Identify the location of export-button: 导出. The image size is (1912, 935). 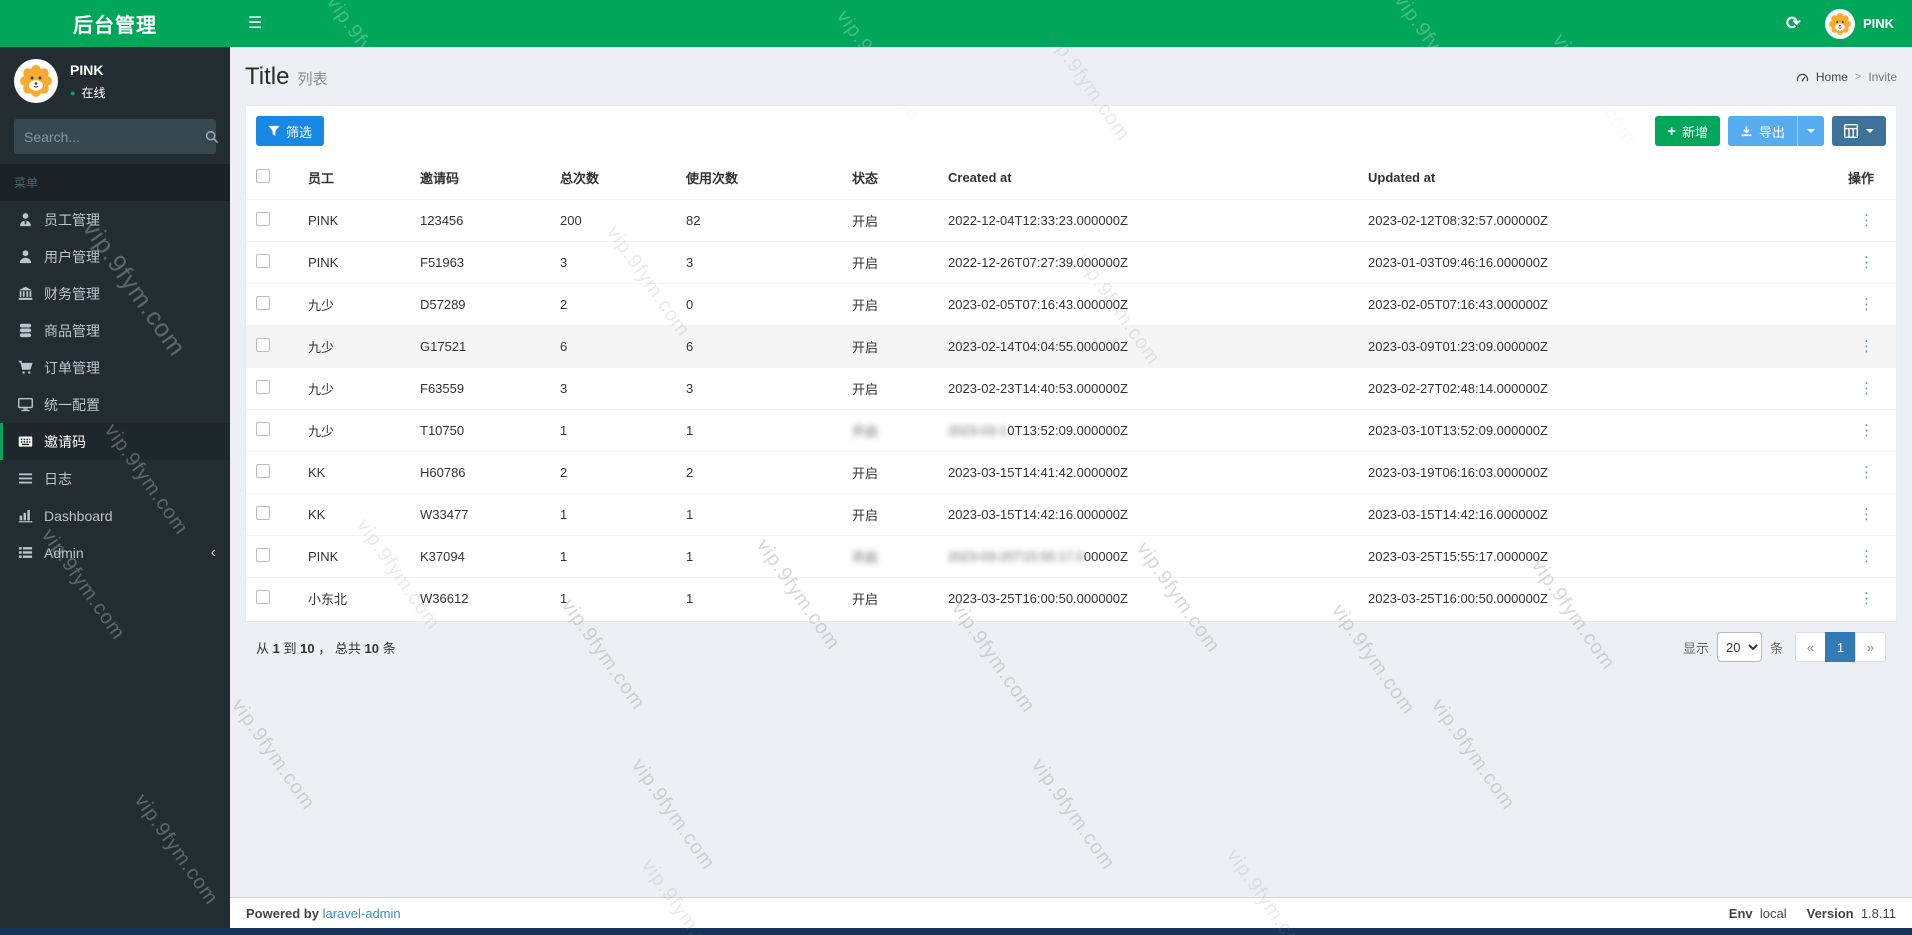
(1762, 131).